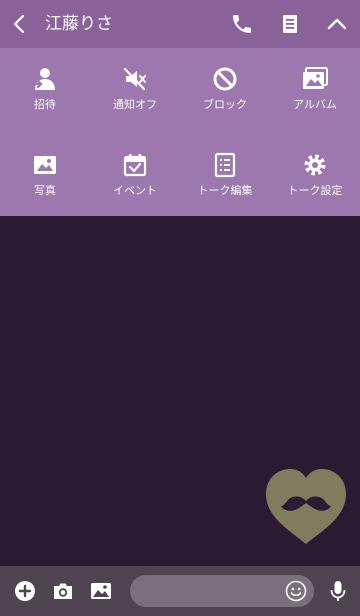 The height and width of the screenshot is (616, 360). I want to click on phone-icon, so click(242, 24).